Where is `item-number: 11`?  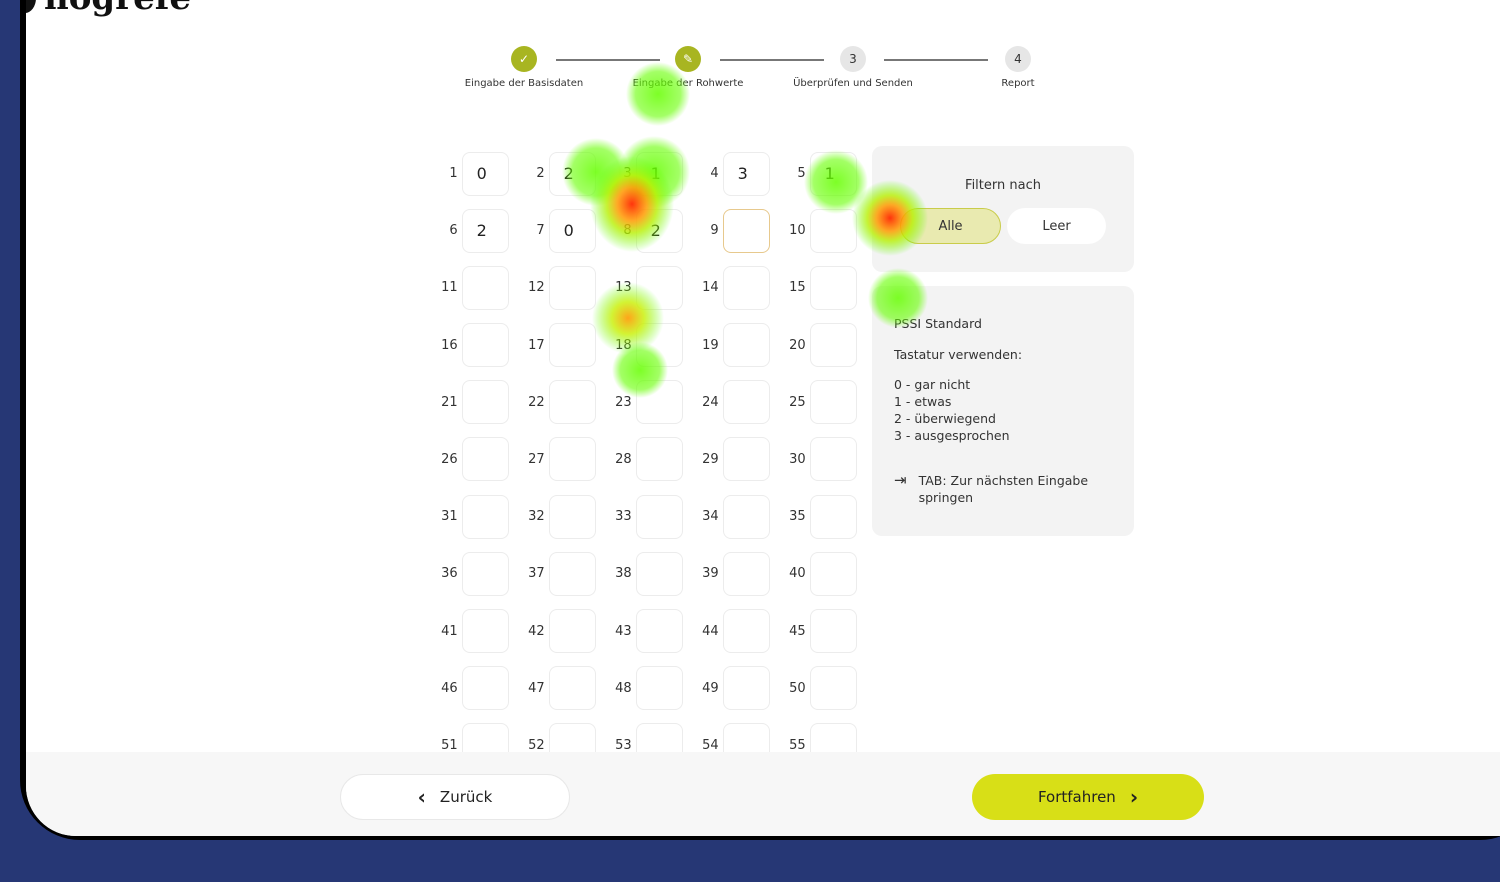 item-number: 11 is located at coordinates (449, 288).